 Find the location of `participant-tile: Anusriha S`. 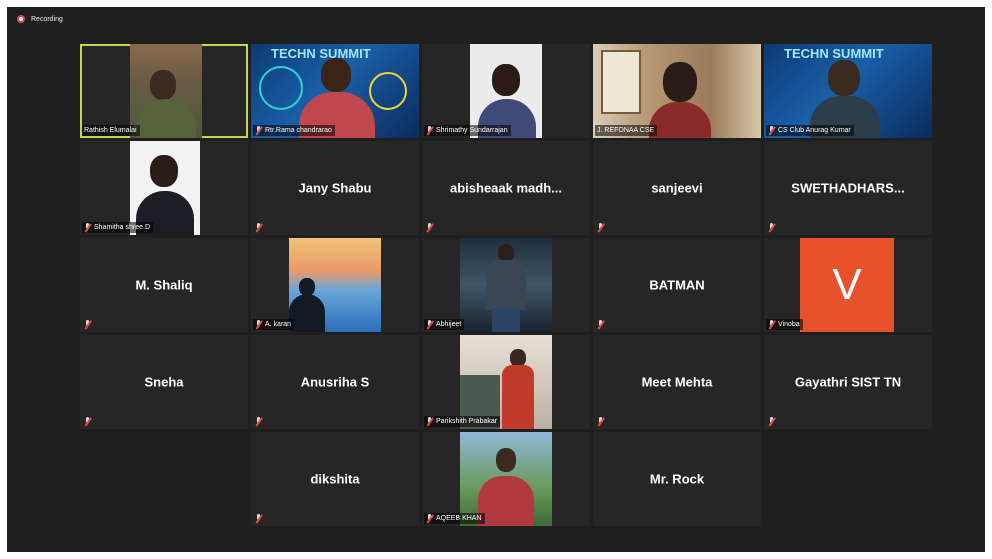

participant-tile: Anusriha S is located at coordinates (335, 382).